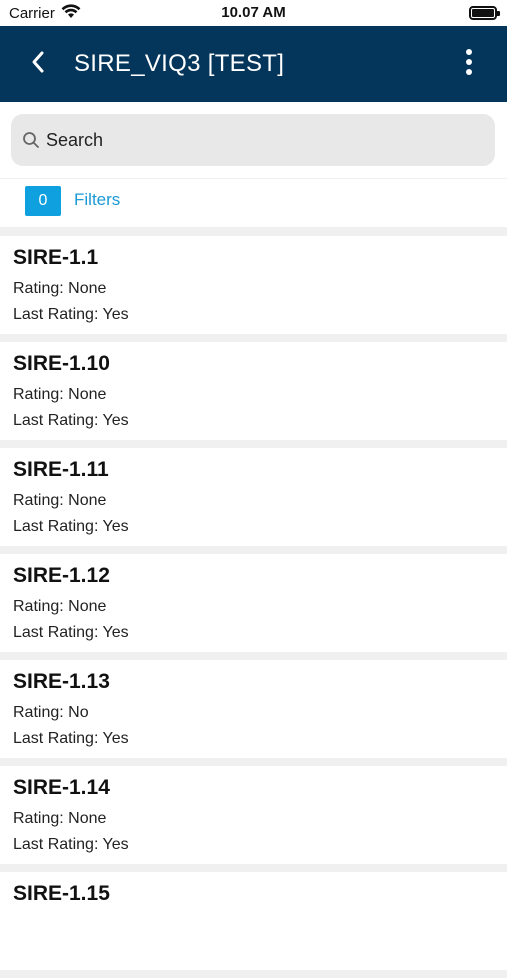 The image size is (507, 978). I want to click on status-bar: Carrier 10.07 AM, so click(253, 13).